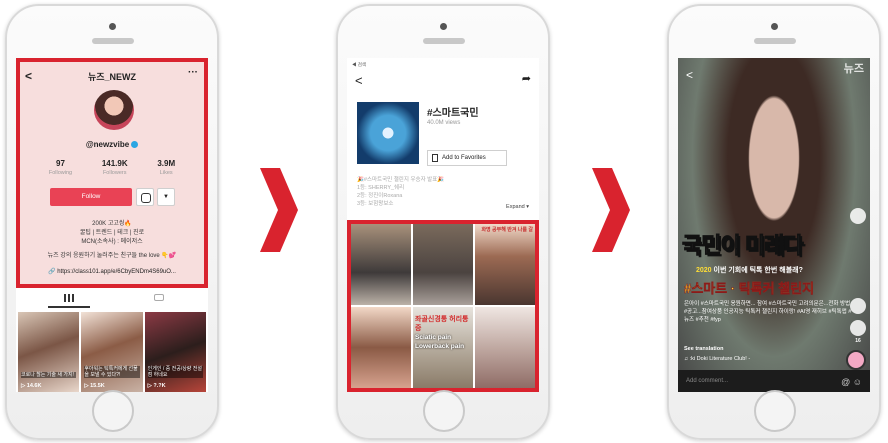 This screenshot has height=443, width=888. Describe the element at coordinates (440, 342) in the screenshot. I see `thumbnail-text-en: Sciatic pain Lowerback pain` at that location.